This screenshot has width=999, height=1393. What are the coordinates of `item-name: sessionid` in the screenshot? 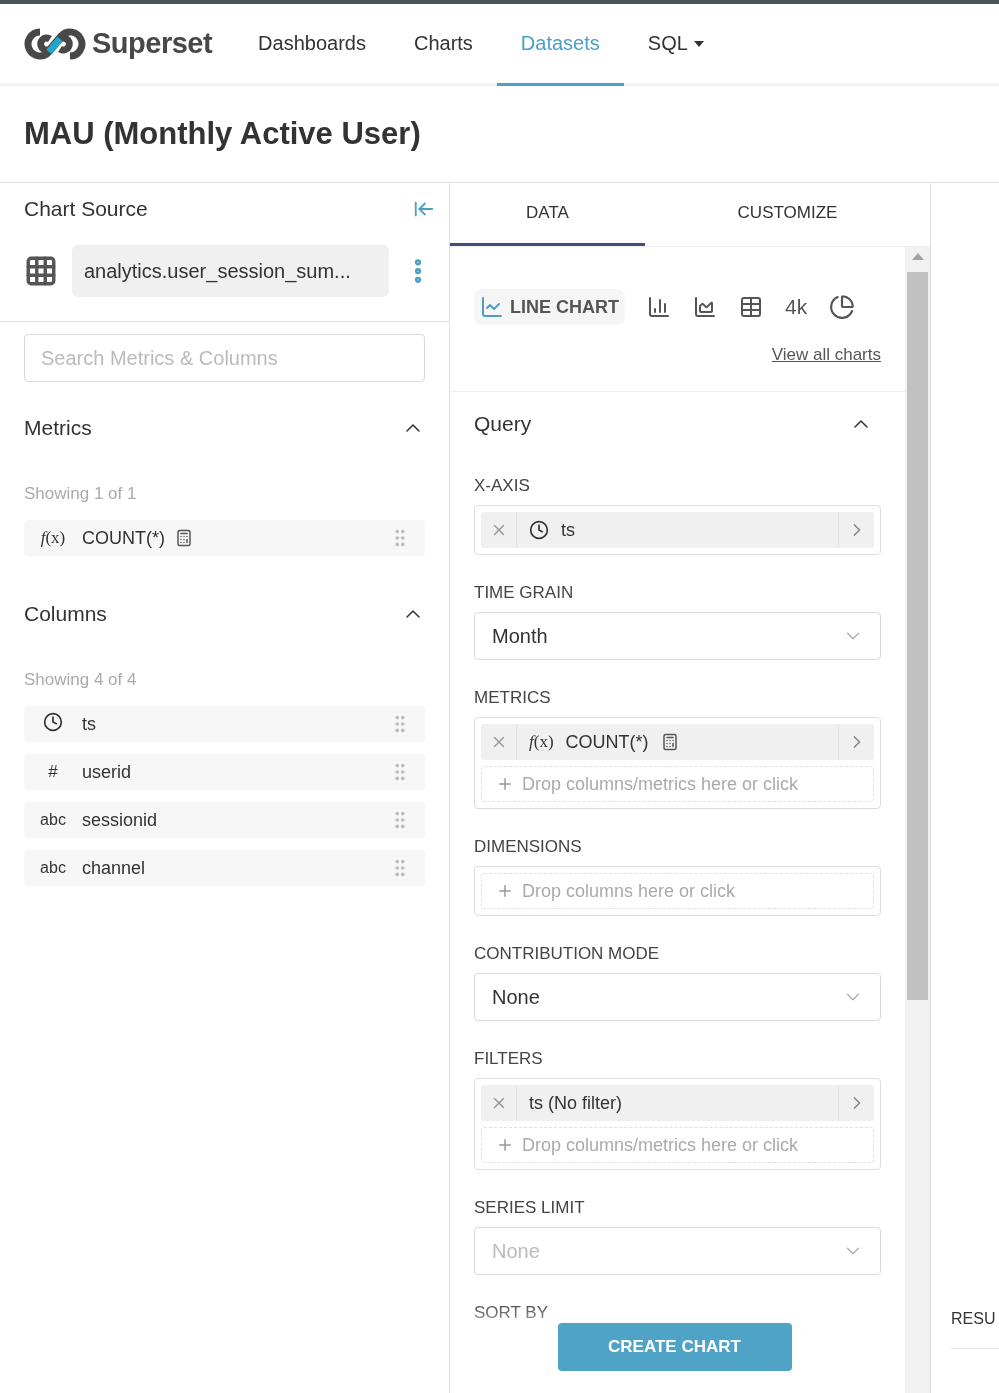 It's located at (120, 820).